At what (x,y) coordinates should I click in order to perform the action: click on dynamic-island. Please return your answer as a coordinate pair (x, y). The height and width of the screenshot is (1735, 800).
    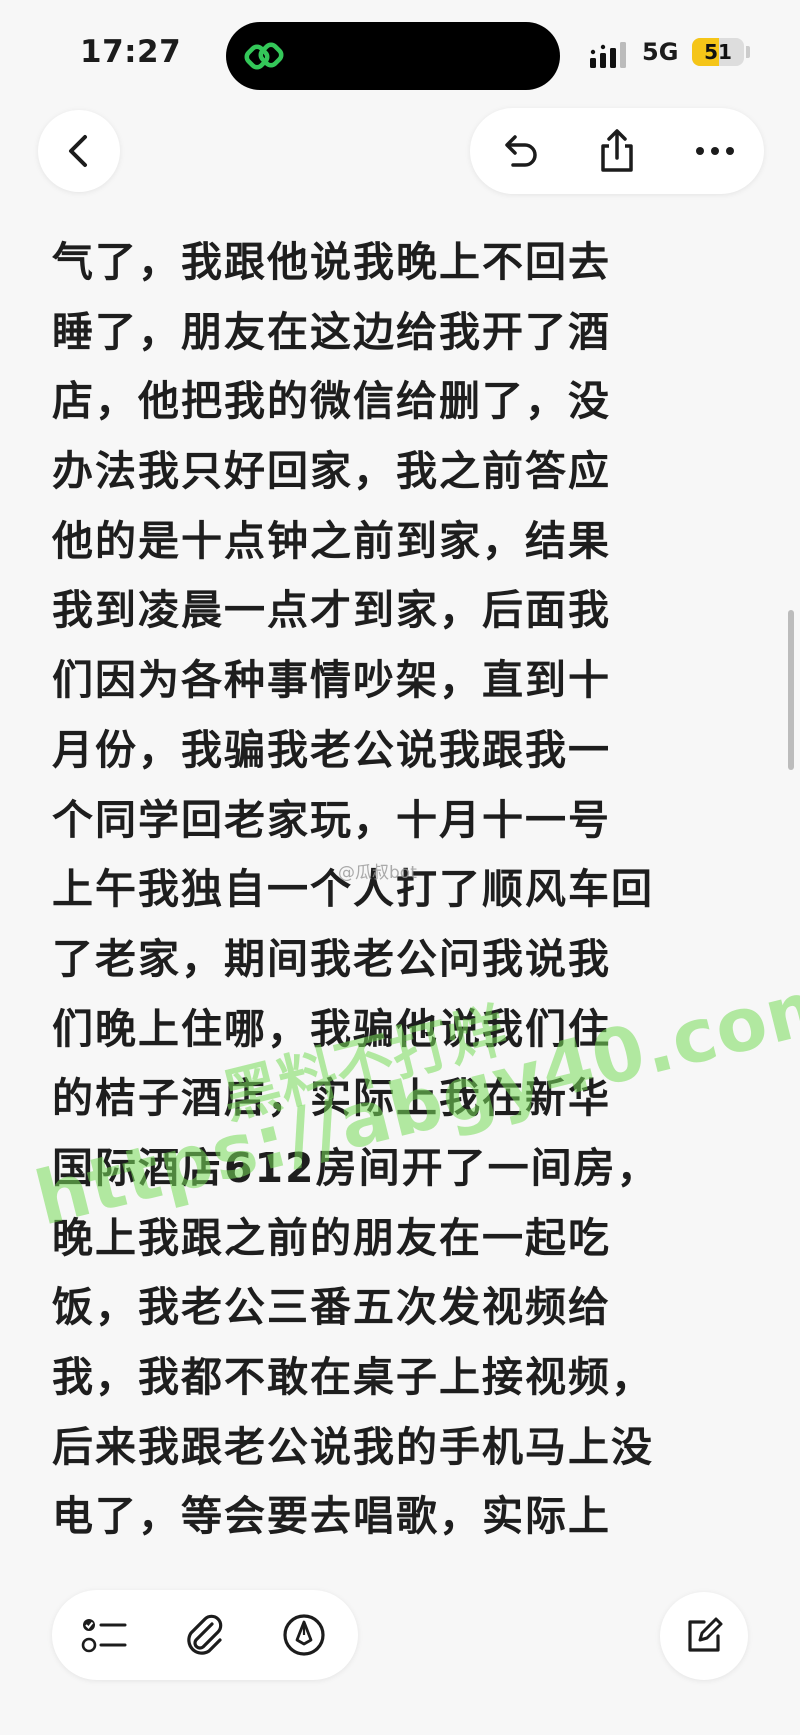
    Looking at the image, I should click on (393, 56).